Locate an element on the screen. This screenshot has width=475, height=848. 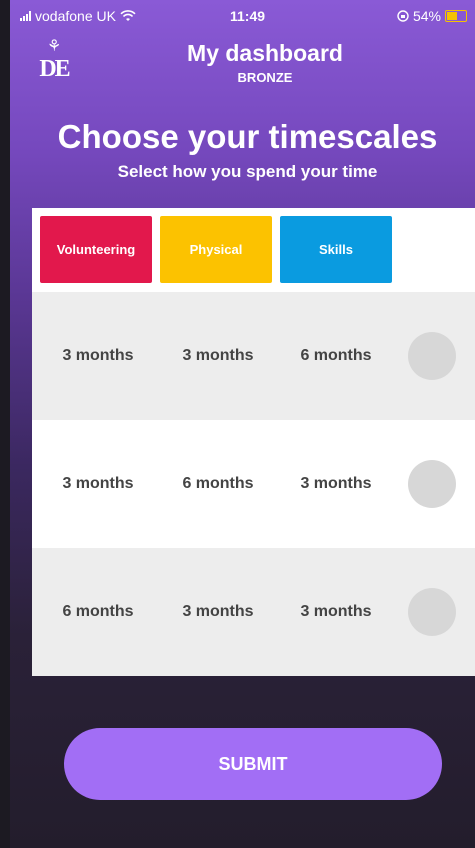
timescale-option-1: 3 months 3 months 6 months is located at coordinates (253, 356).